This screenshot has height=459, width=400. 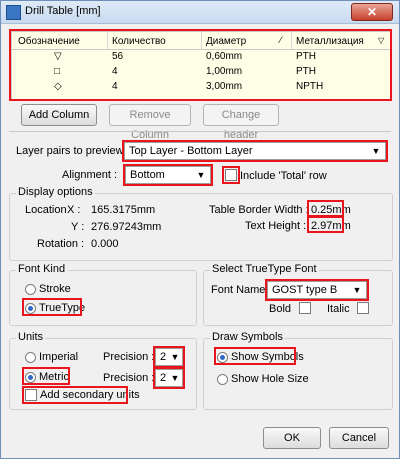 I want to click on close-icon: ✕, so click(x=372, y=12).